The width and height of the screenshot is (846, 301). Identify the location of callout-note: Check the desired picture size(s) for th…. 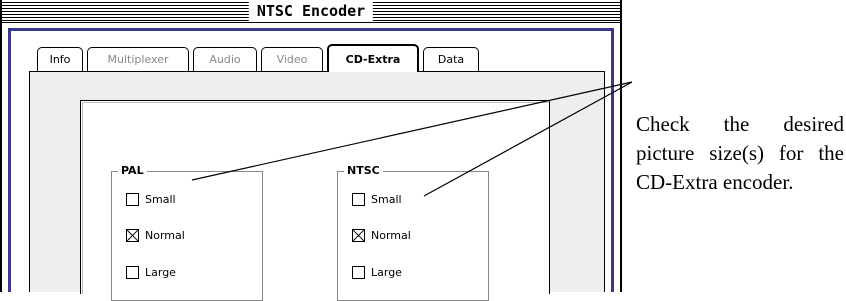
(740, 153).